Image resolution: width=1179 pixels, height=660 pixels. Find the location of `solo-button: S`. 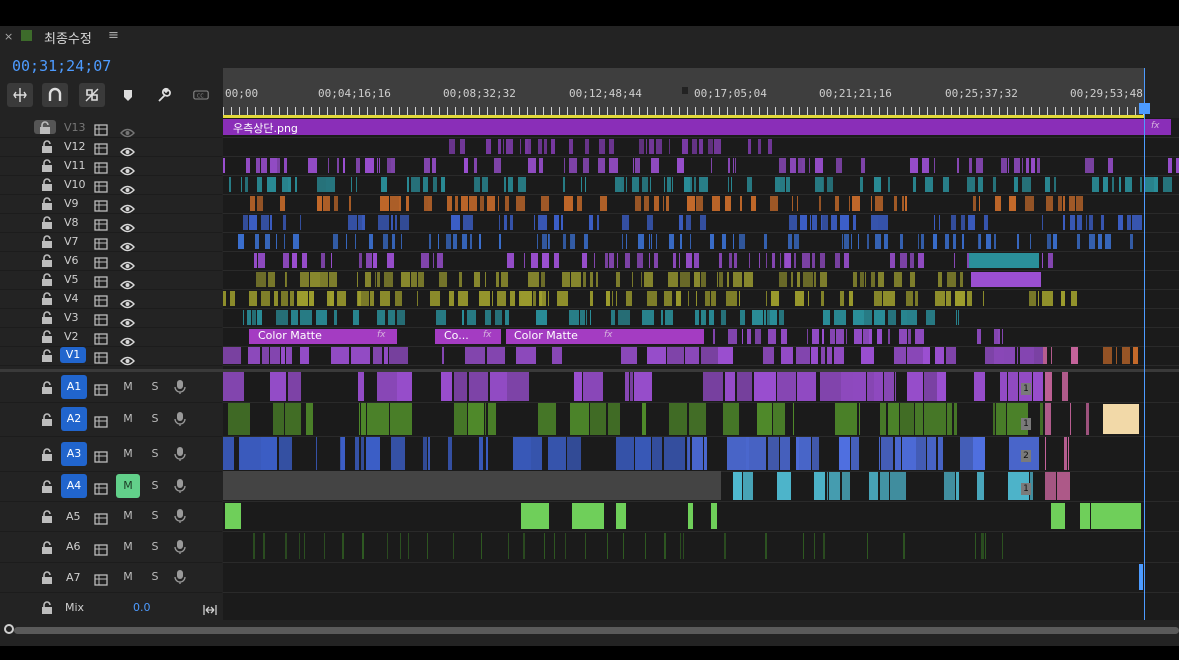

solo-button: S is located at coordinates (155, 387).